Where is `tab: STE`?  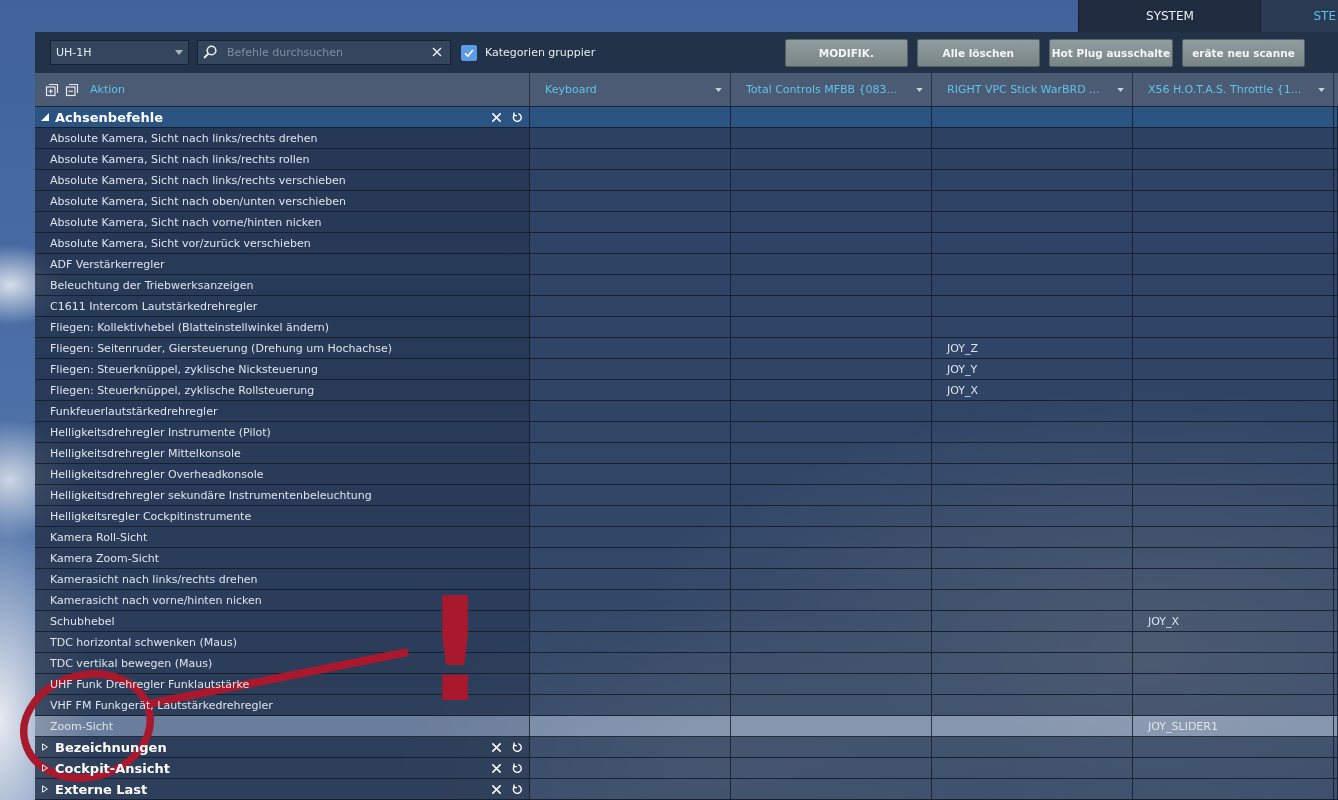 tab: STE is located at coordinates (1299, 16).